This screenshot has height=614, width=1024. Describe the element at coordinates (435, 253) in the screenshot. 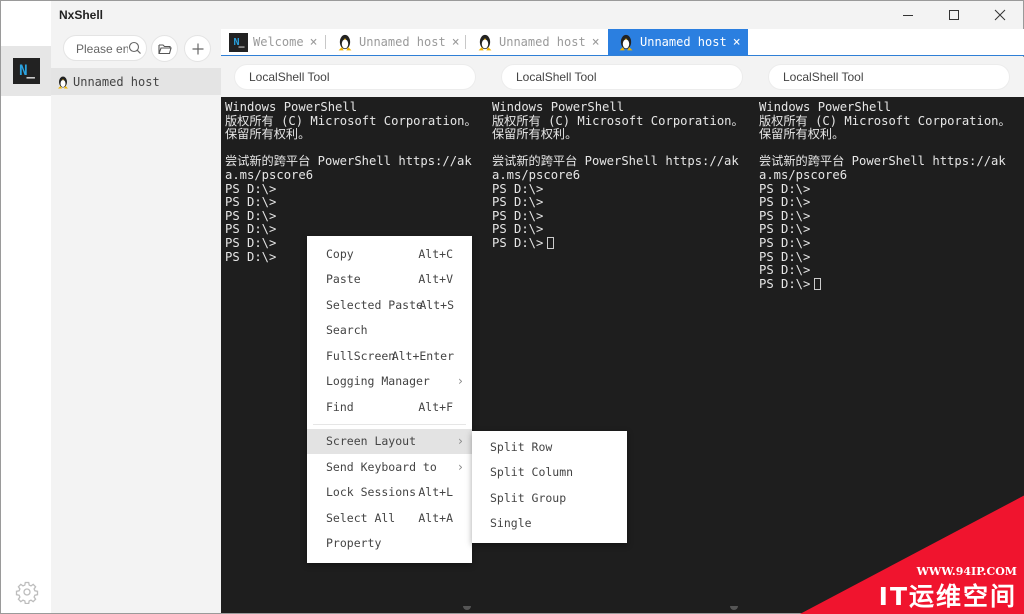

I see `menu-shortcut: Alt+C` at that location.